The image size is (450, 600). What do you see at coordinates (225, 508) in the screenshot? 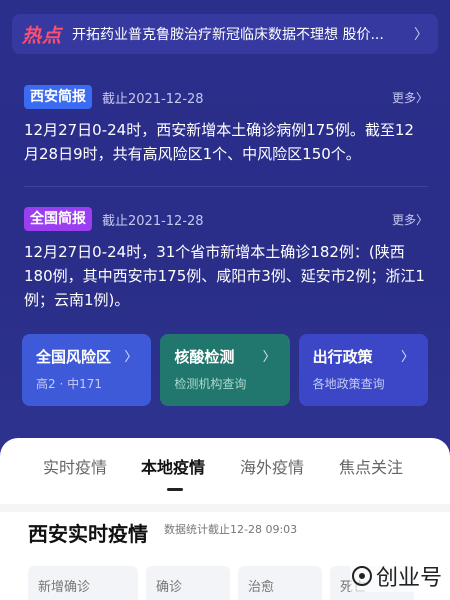
I see `panel-divider` at bounding box center [225, 508].